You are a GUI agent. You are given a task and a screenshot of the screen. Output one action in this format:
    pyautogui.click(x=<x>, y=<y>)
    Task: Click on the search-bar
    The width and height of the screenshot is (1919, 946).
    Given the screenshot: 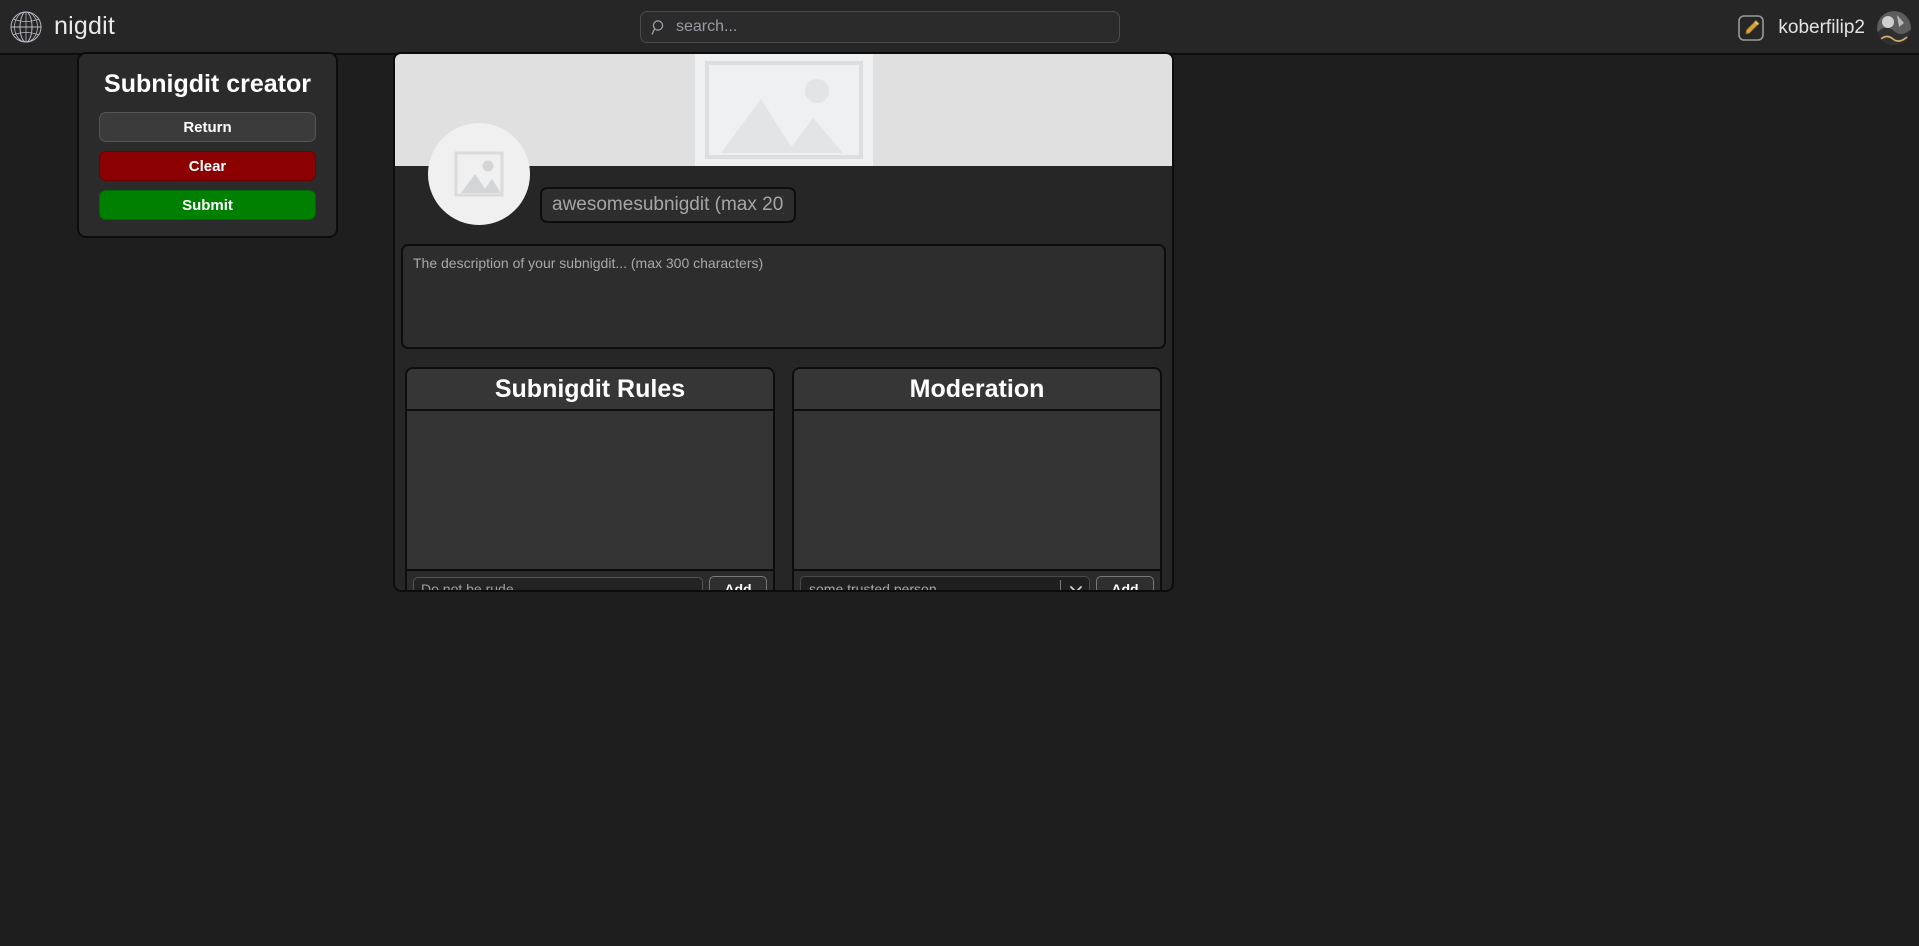 What is the action you would take?
    pyautogui.click(x=880, y=27)
    